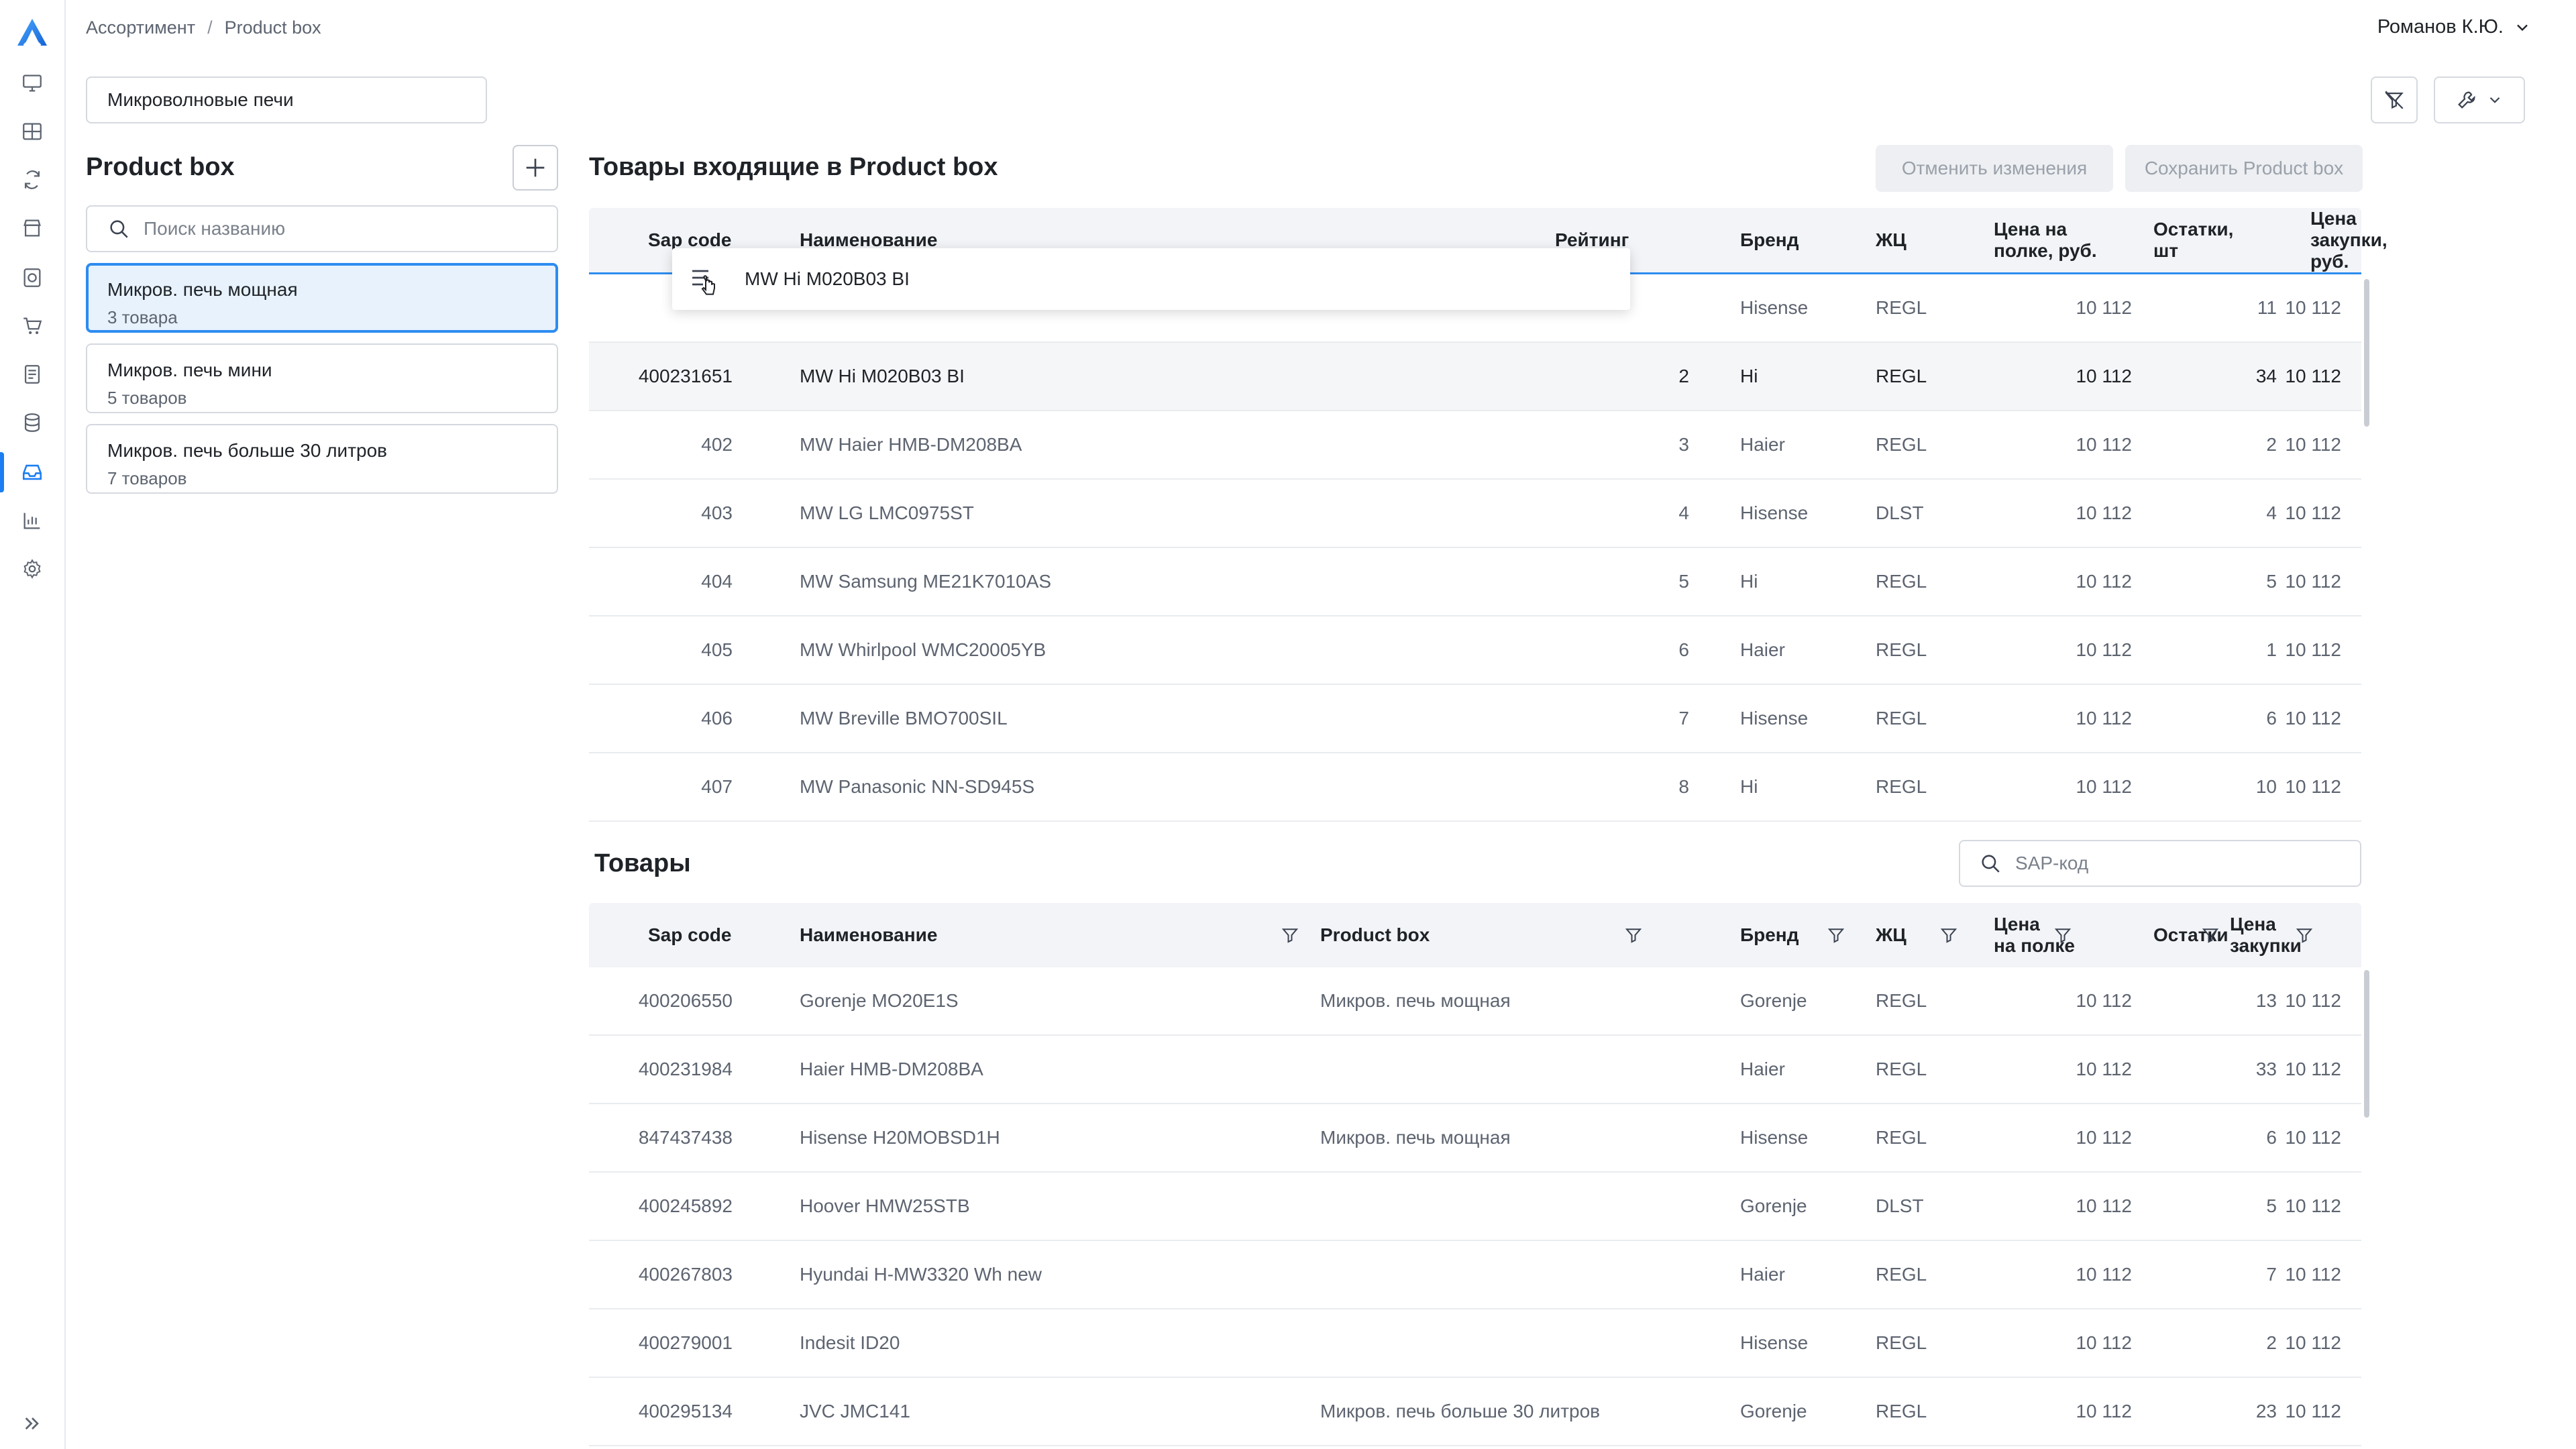  Describe the element at coordinates (685, 1137) in the screenshot. I see `cell-sap-code: 847437438` at that location.